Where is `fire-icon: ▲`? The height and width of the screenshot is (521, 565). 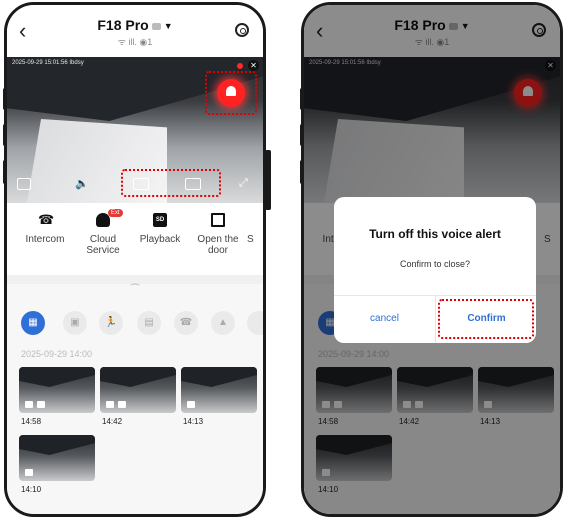
fire-icon: ▲ is located at coordinates (223, 323).